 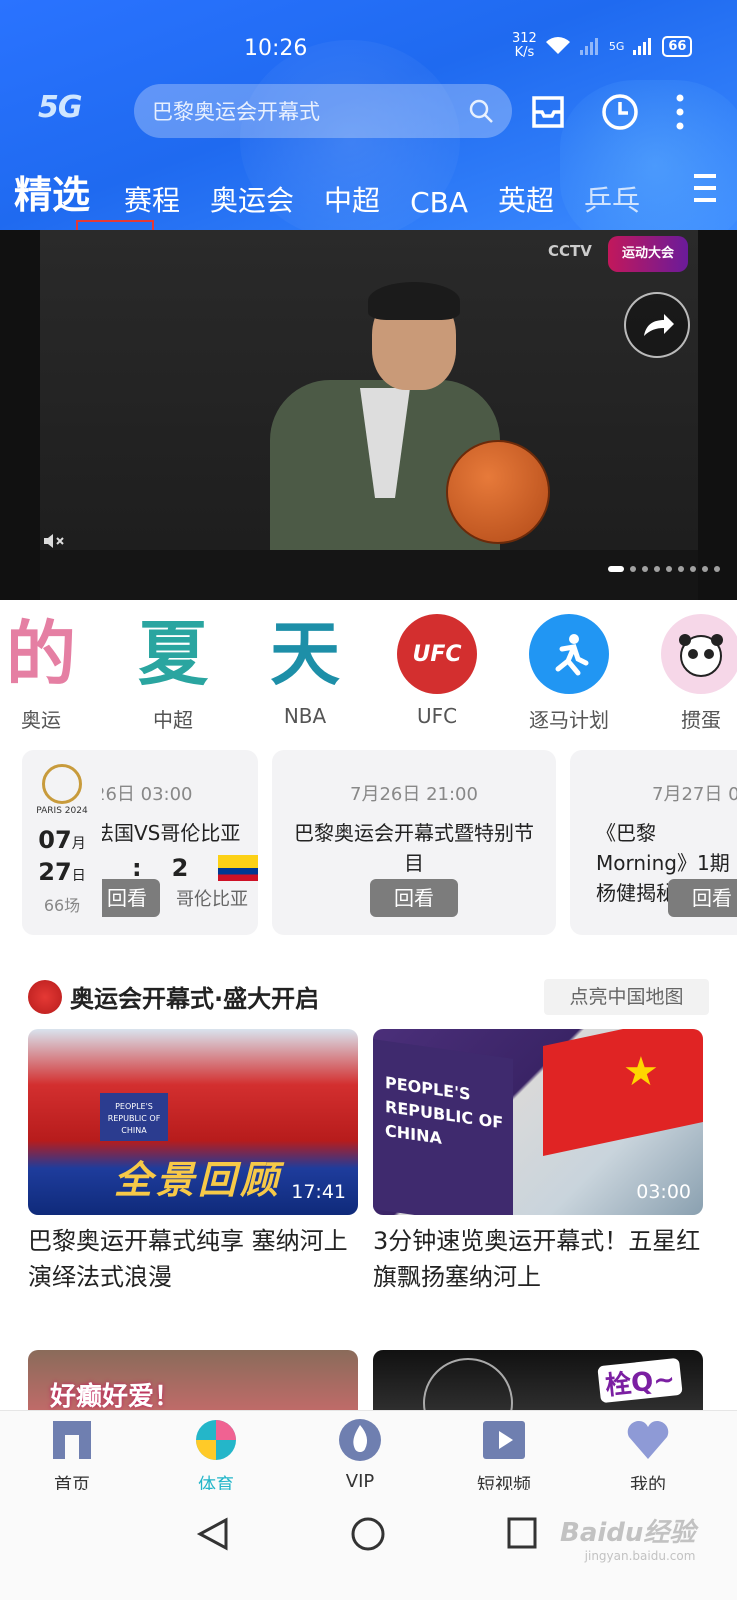 I want to click on video-person-hair, so click(x=414, y=301).